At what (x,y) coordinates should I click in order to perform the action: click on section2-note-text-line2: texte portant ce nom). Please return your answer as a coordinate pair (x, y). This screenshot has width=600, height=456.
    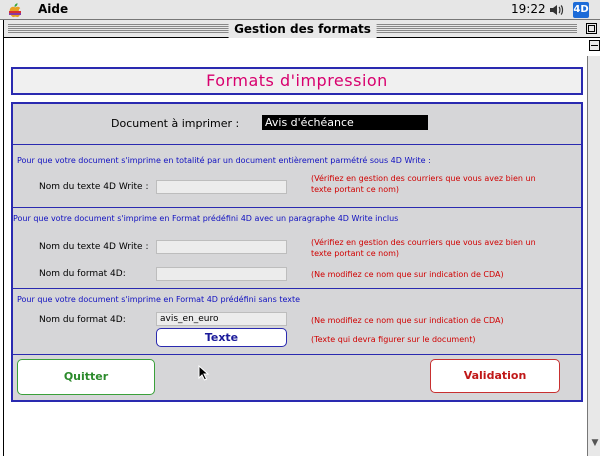
    Looking at the image, I should click on (355, 253).